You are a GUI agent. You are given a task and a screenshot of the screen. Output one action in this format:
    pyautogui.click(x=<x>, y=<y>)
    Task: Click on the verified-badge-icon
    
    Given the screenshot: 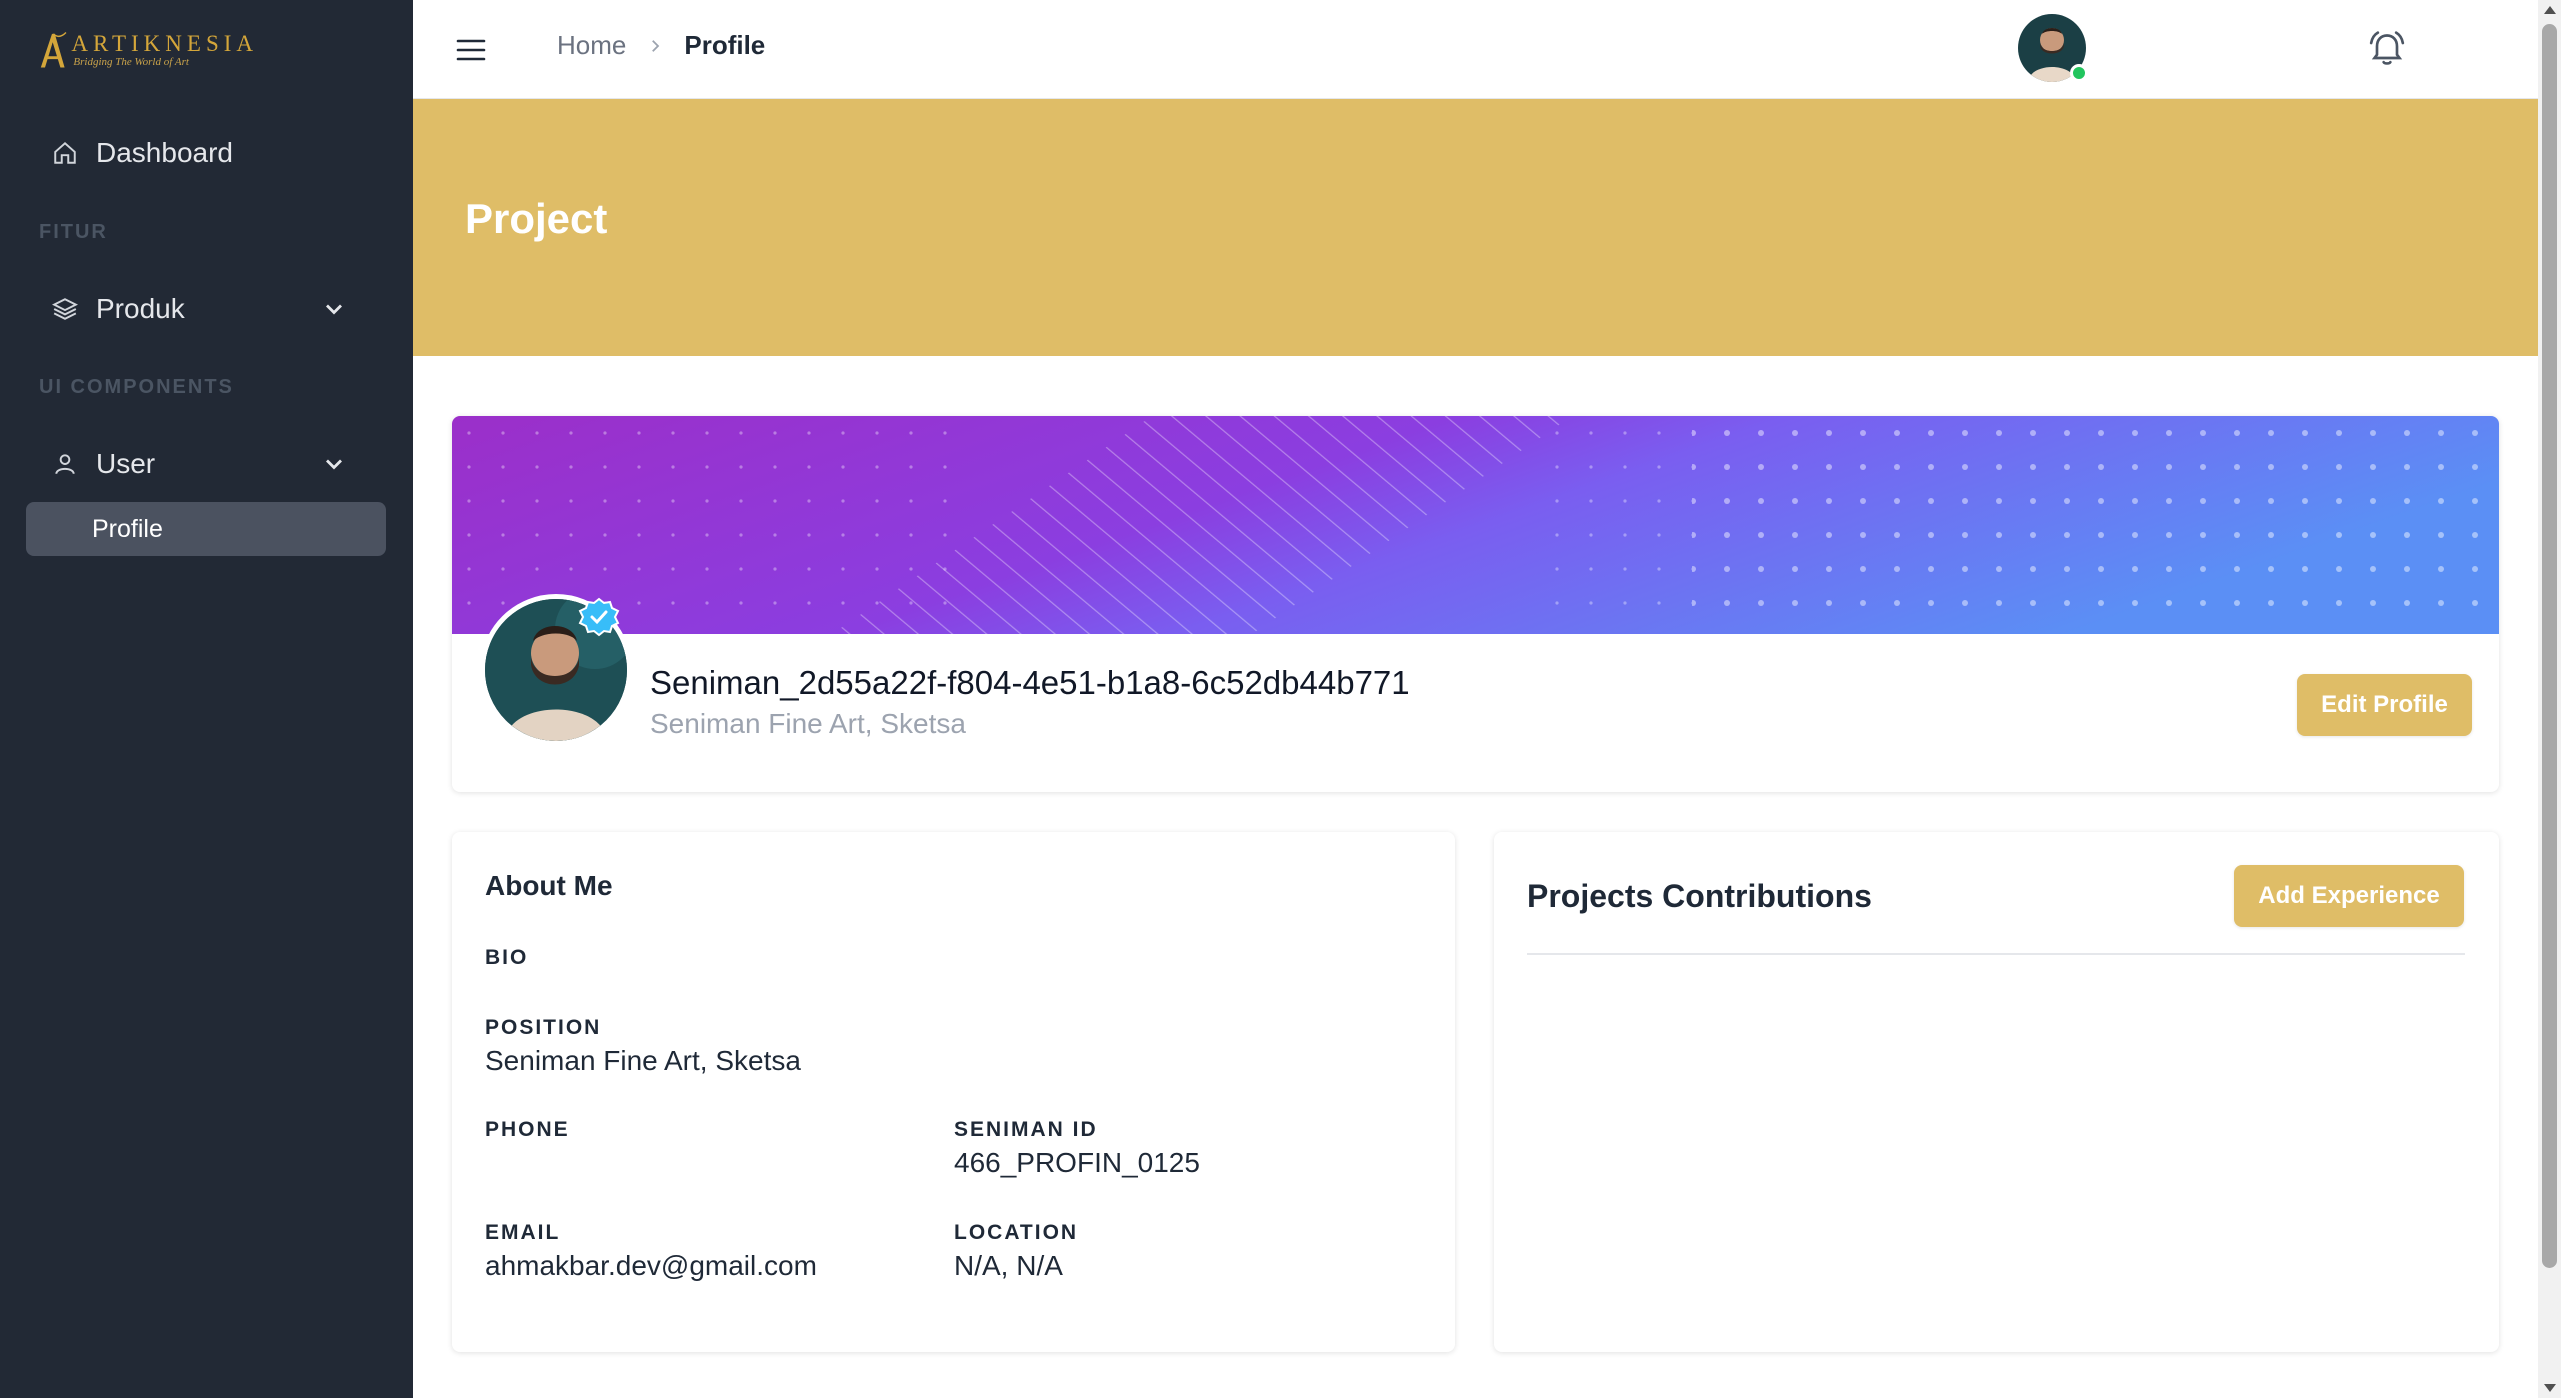 What is the action you would take?
    pyautogui.click(x=599, y=617)
    